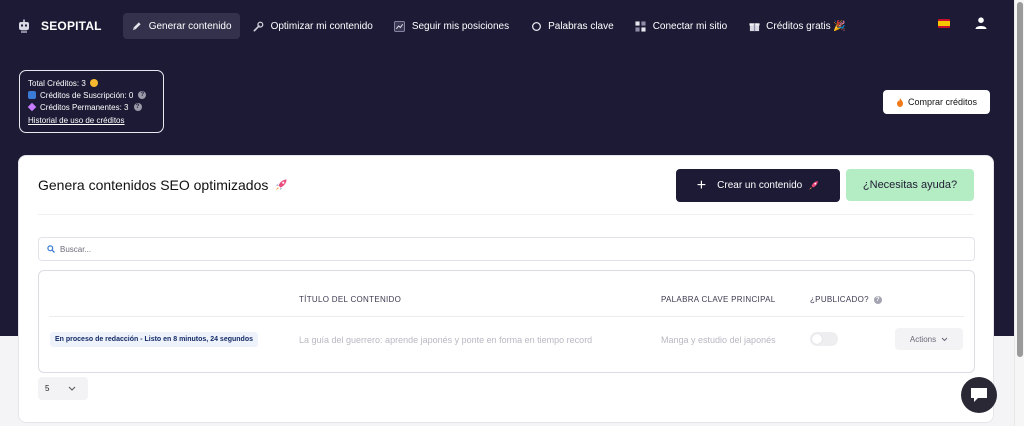 Image resolution: width=1024 pixels, height=426 pixels. I want to click on search-input, so click(490, 249).